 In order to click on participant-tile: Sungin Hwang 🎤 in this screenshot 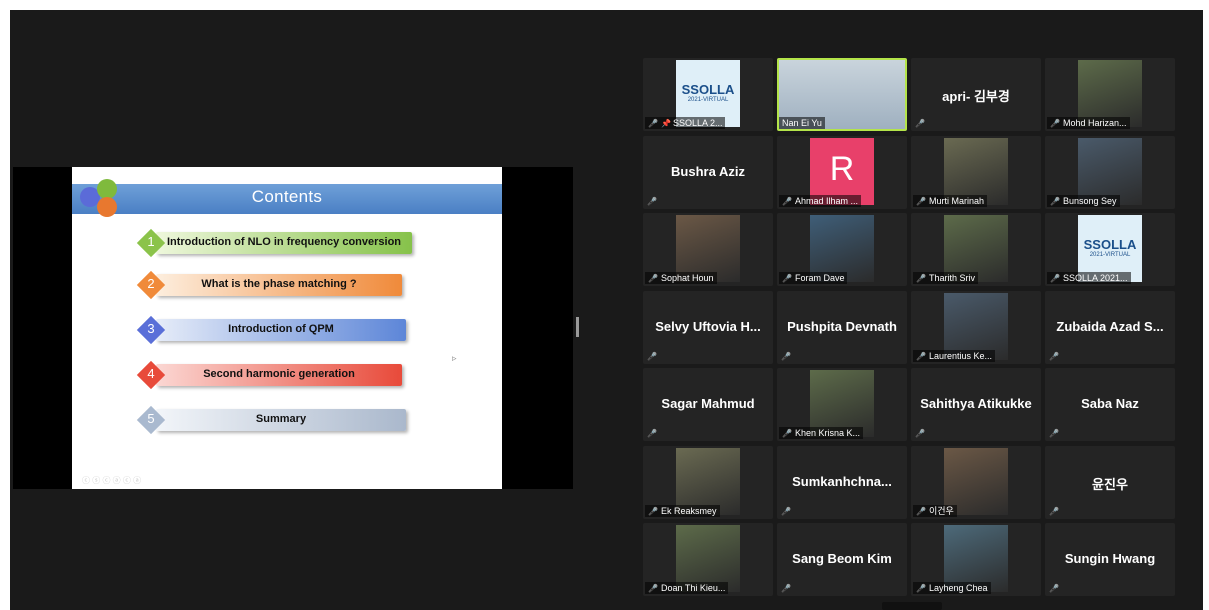, I will do `click(1110, 559)`.